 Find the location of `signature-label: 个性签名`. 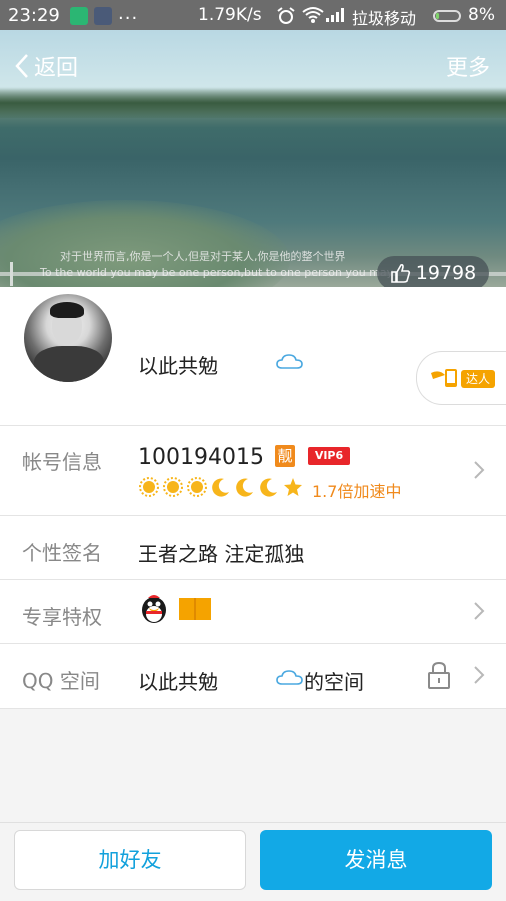

signature-label: 个性签名 is located at coordinates (62, 553).